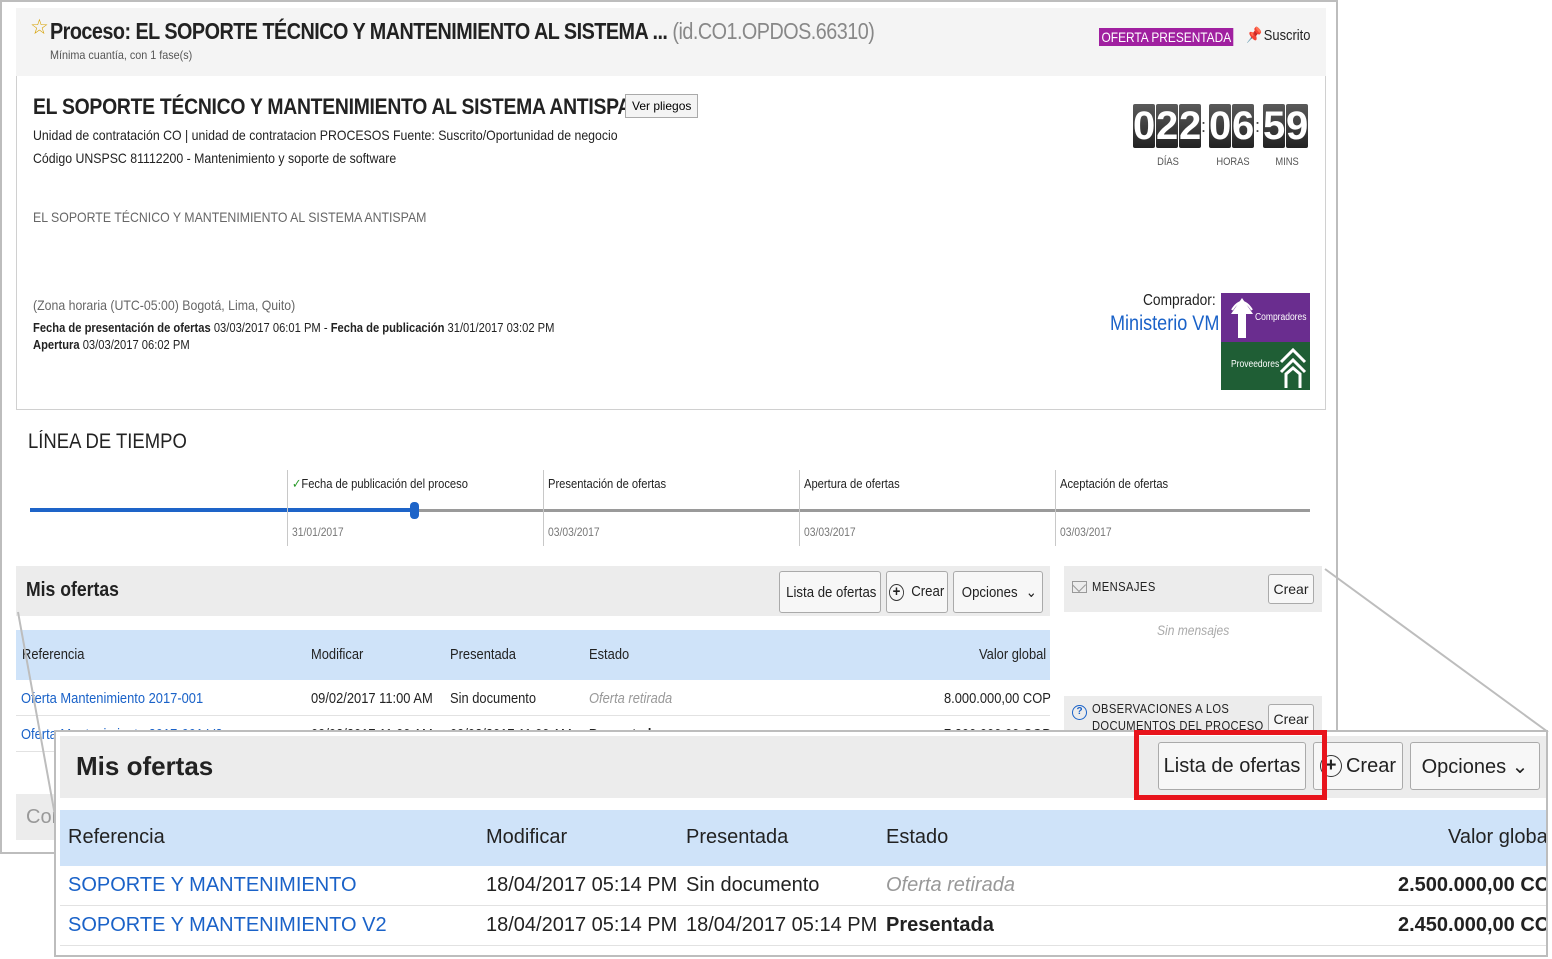  Describe the element at coordinates (56, 344) in the screenshot. I see `opening-date-label: Apertura` at that location.